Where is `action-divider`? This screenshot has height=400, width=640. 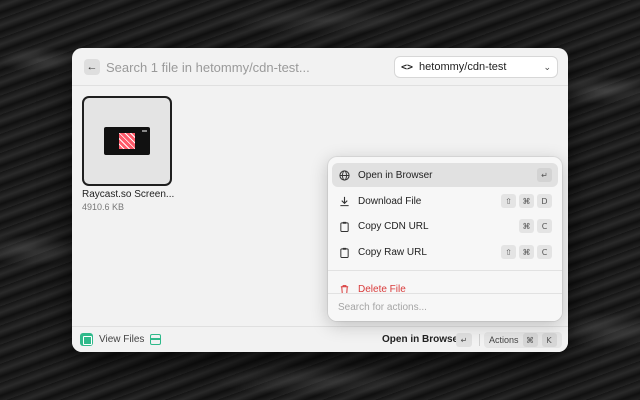 action-divider is located at coordinates (445, 270).